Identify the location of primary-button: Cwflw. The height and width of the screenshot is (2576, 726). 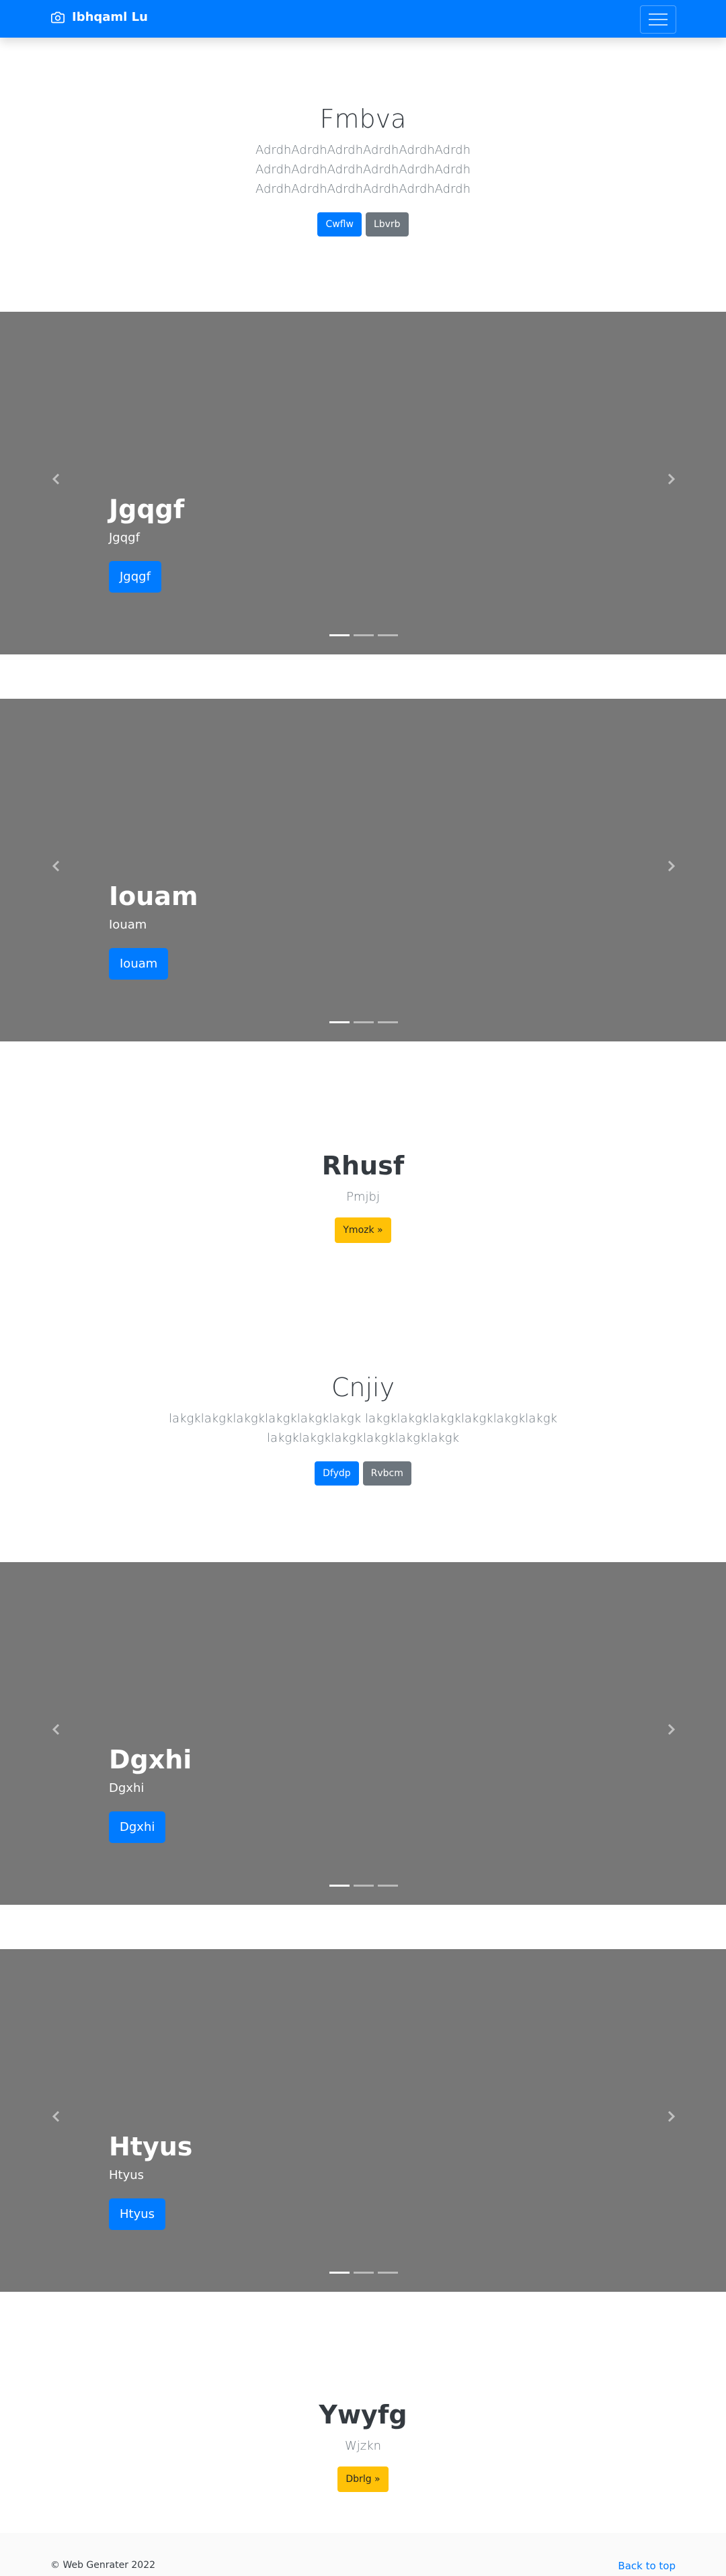
(339, 224).